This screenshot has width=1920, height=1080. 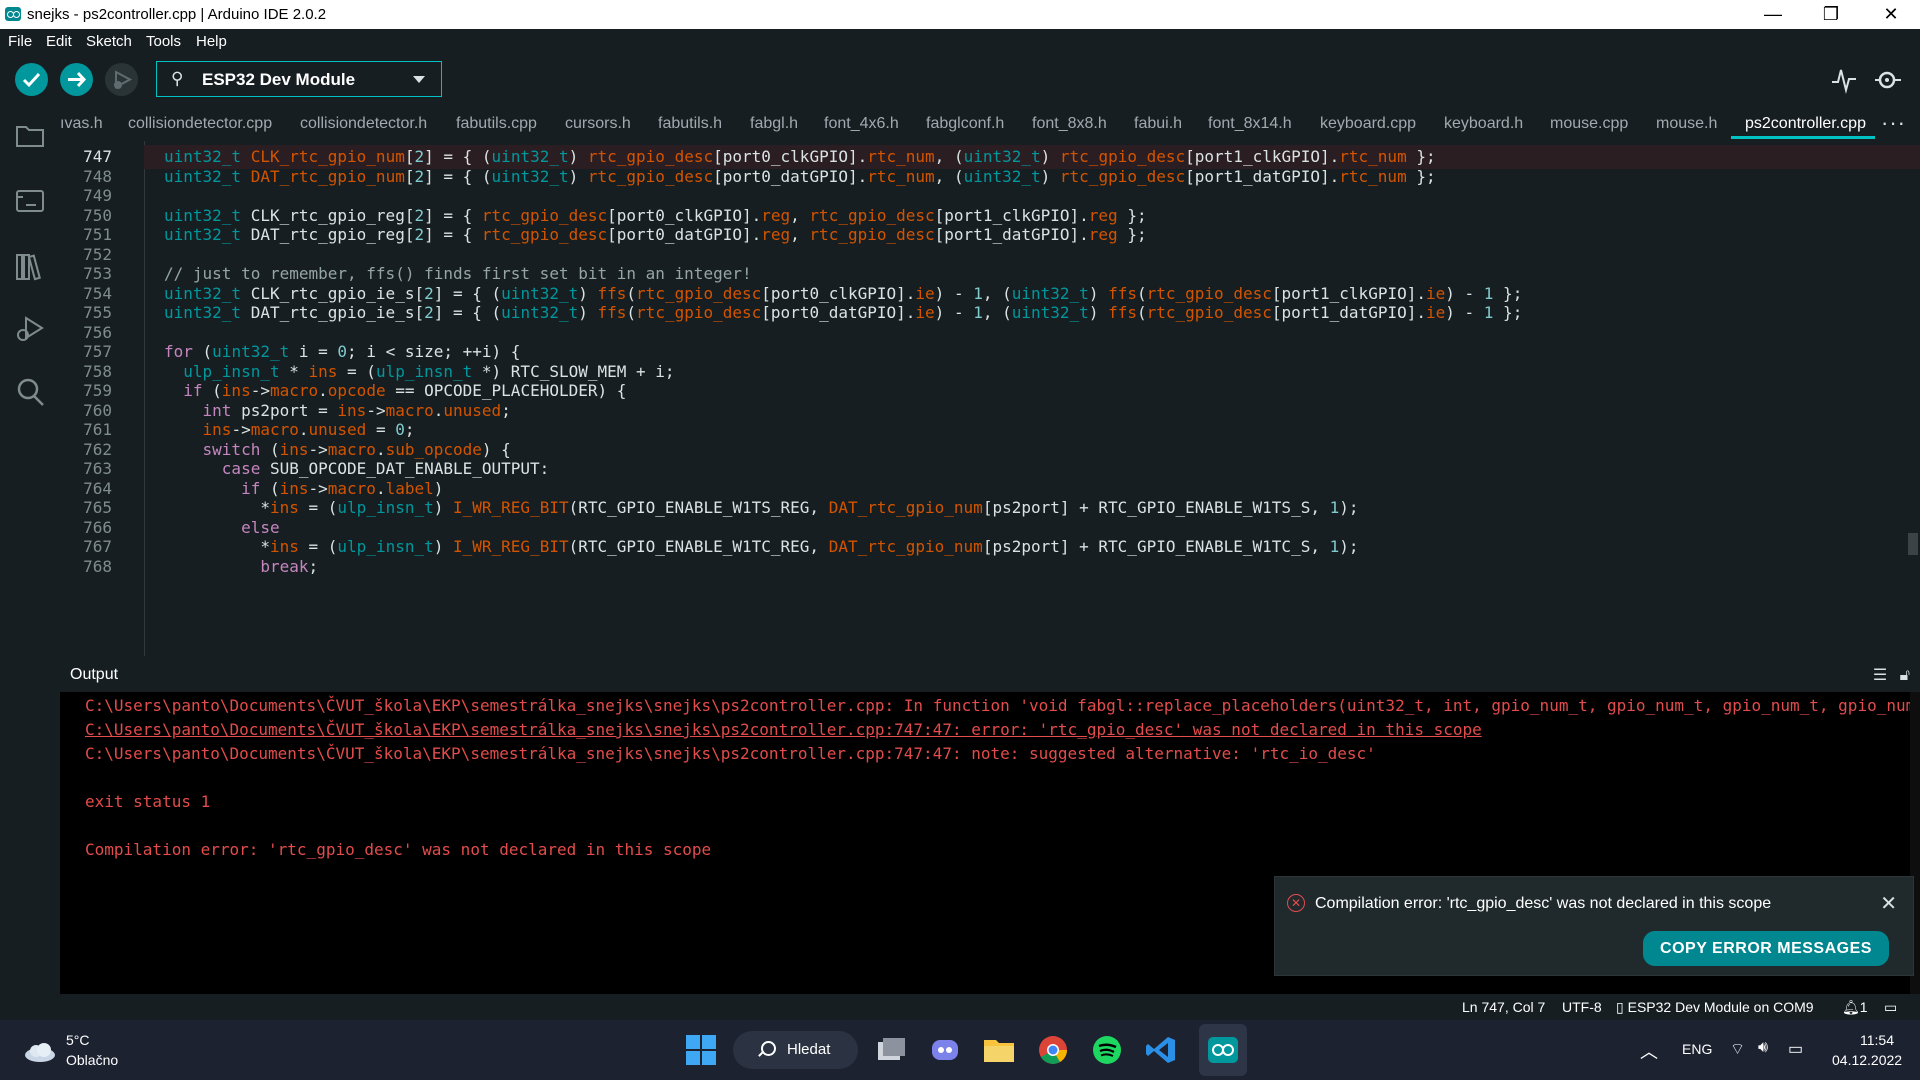 I want to click on debug-icon, so click(x=123, y=79).